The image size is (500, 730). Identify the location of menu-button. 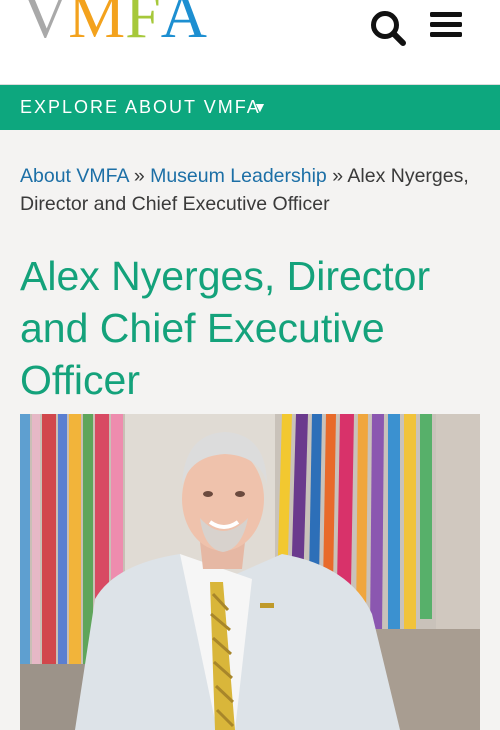
(446, 27).